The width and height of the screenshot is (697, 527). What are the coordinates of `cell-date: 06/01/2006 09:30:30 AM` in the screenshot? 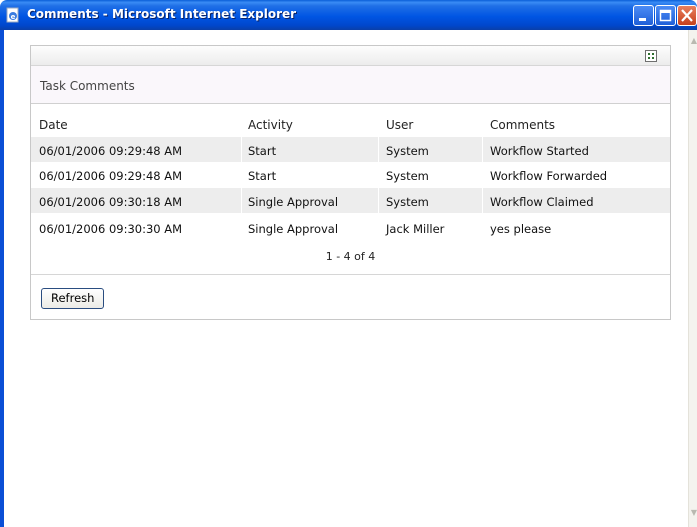 It's located at (111, 229).